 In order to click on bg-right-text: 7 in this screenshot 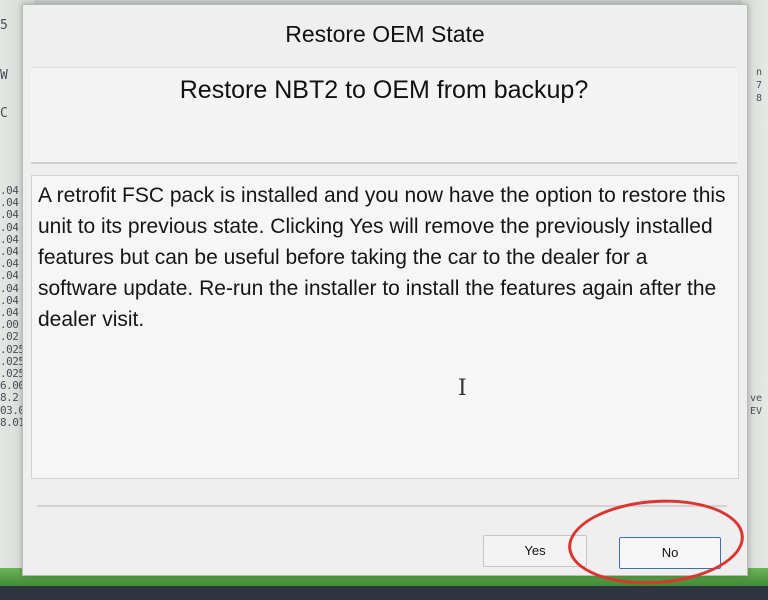, I will do `click(759, 85)`.